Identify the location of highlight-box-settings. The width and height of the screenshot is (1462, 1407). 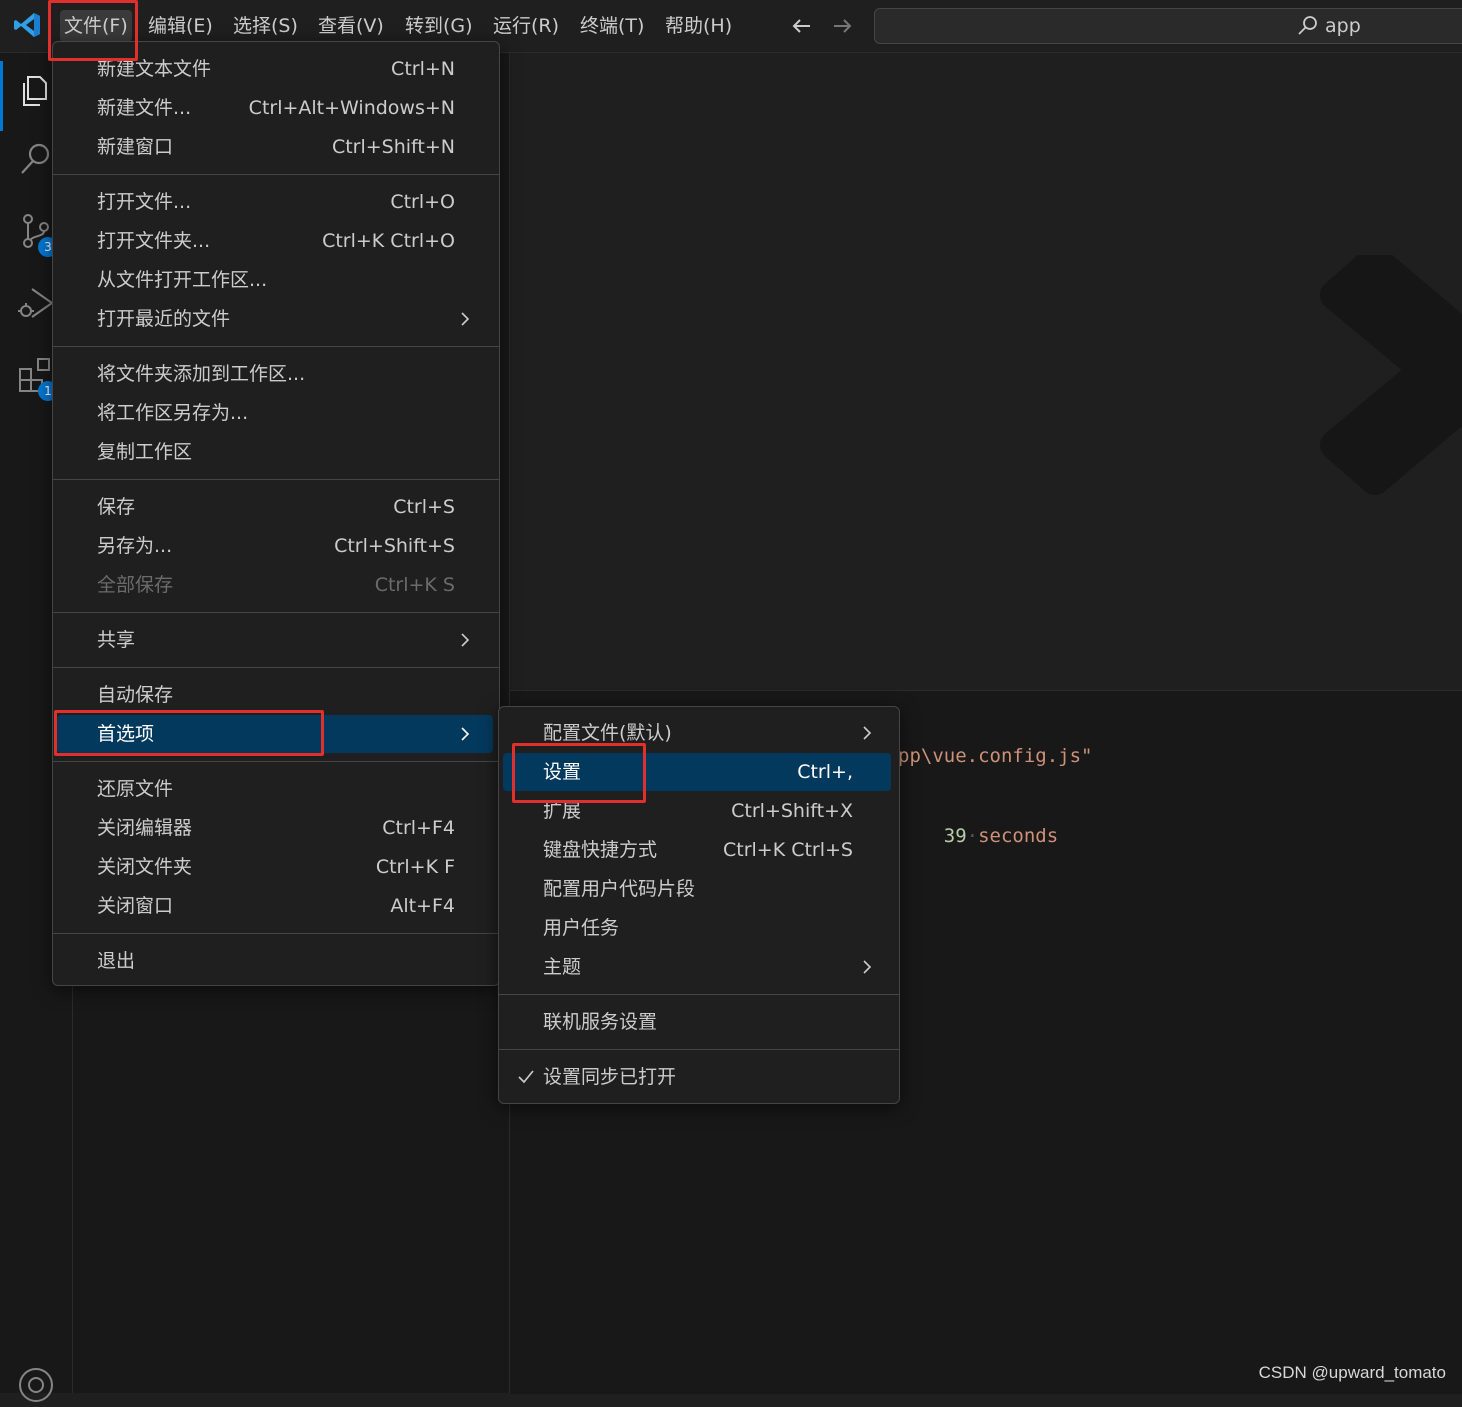
(579, 773).